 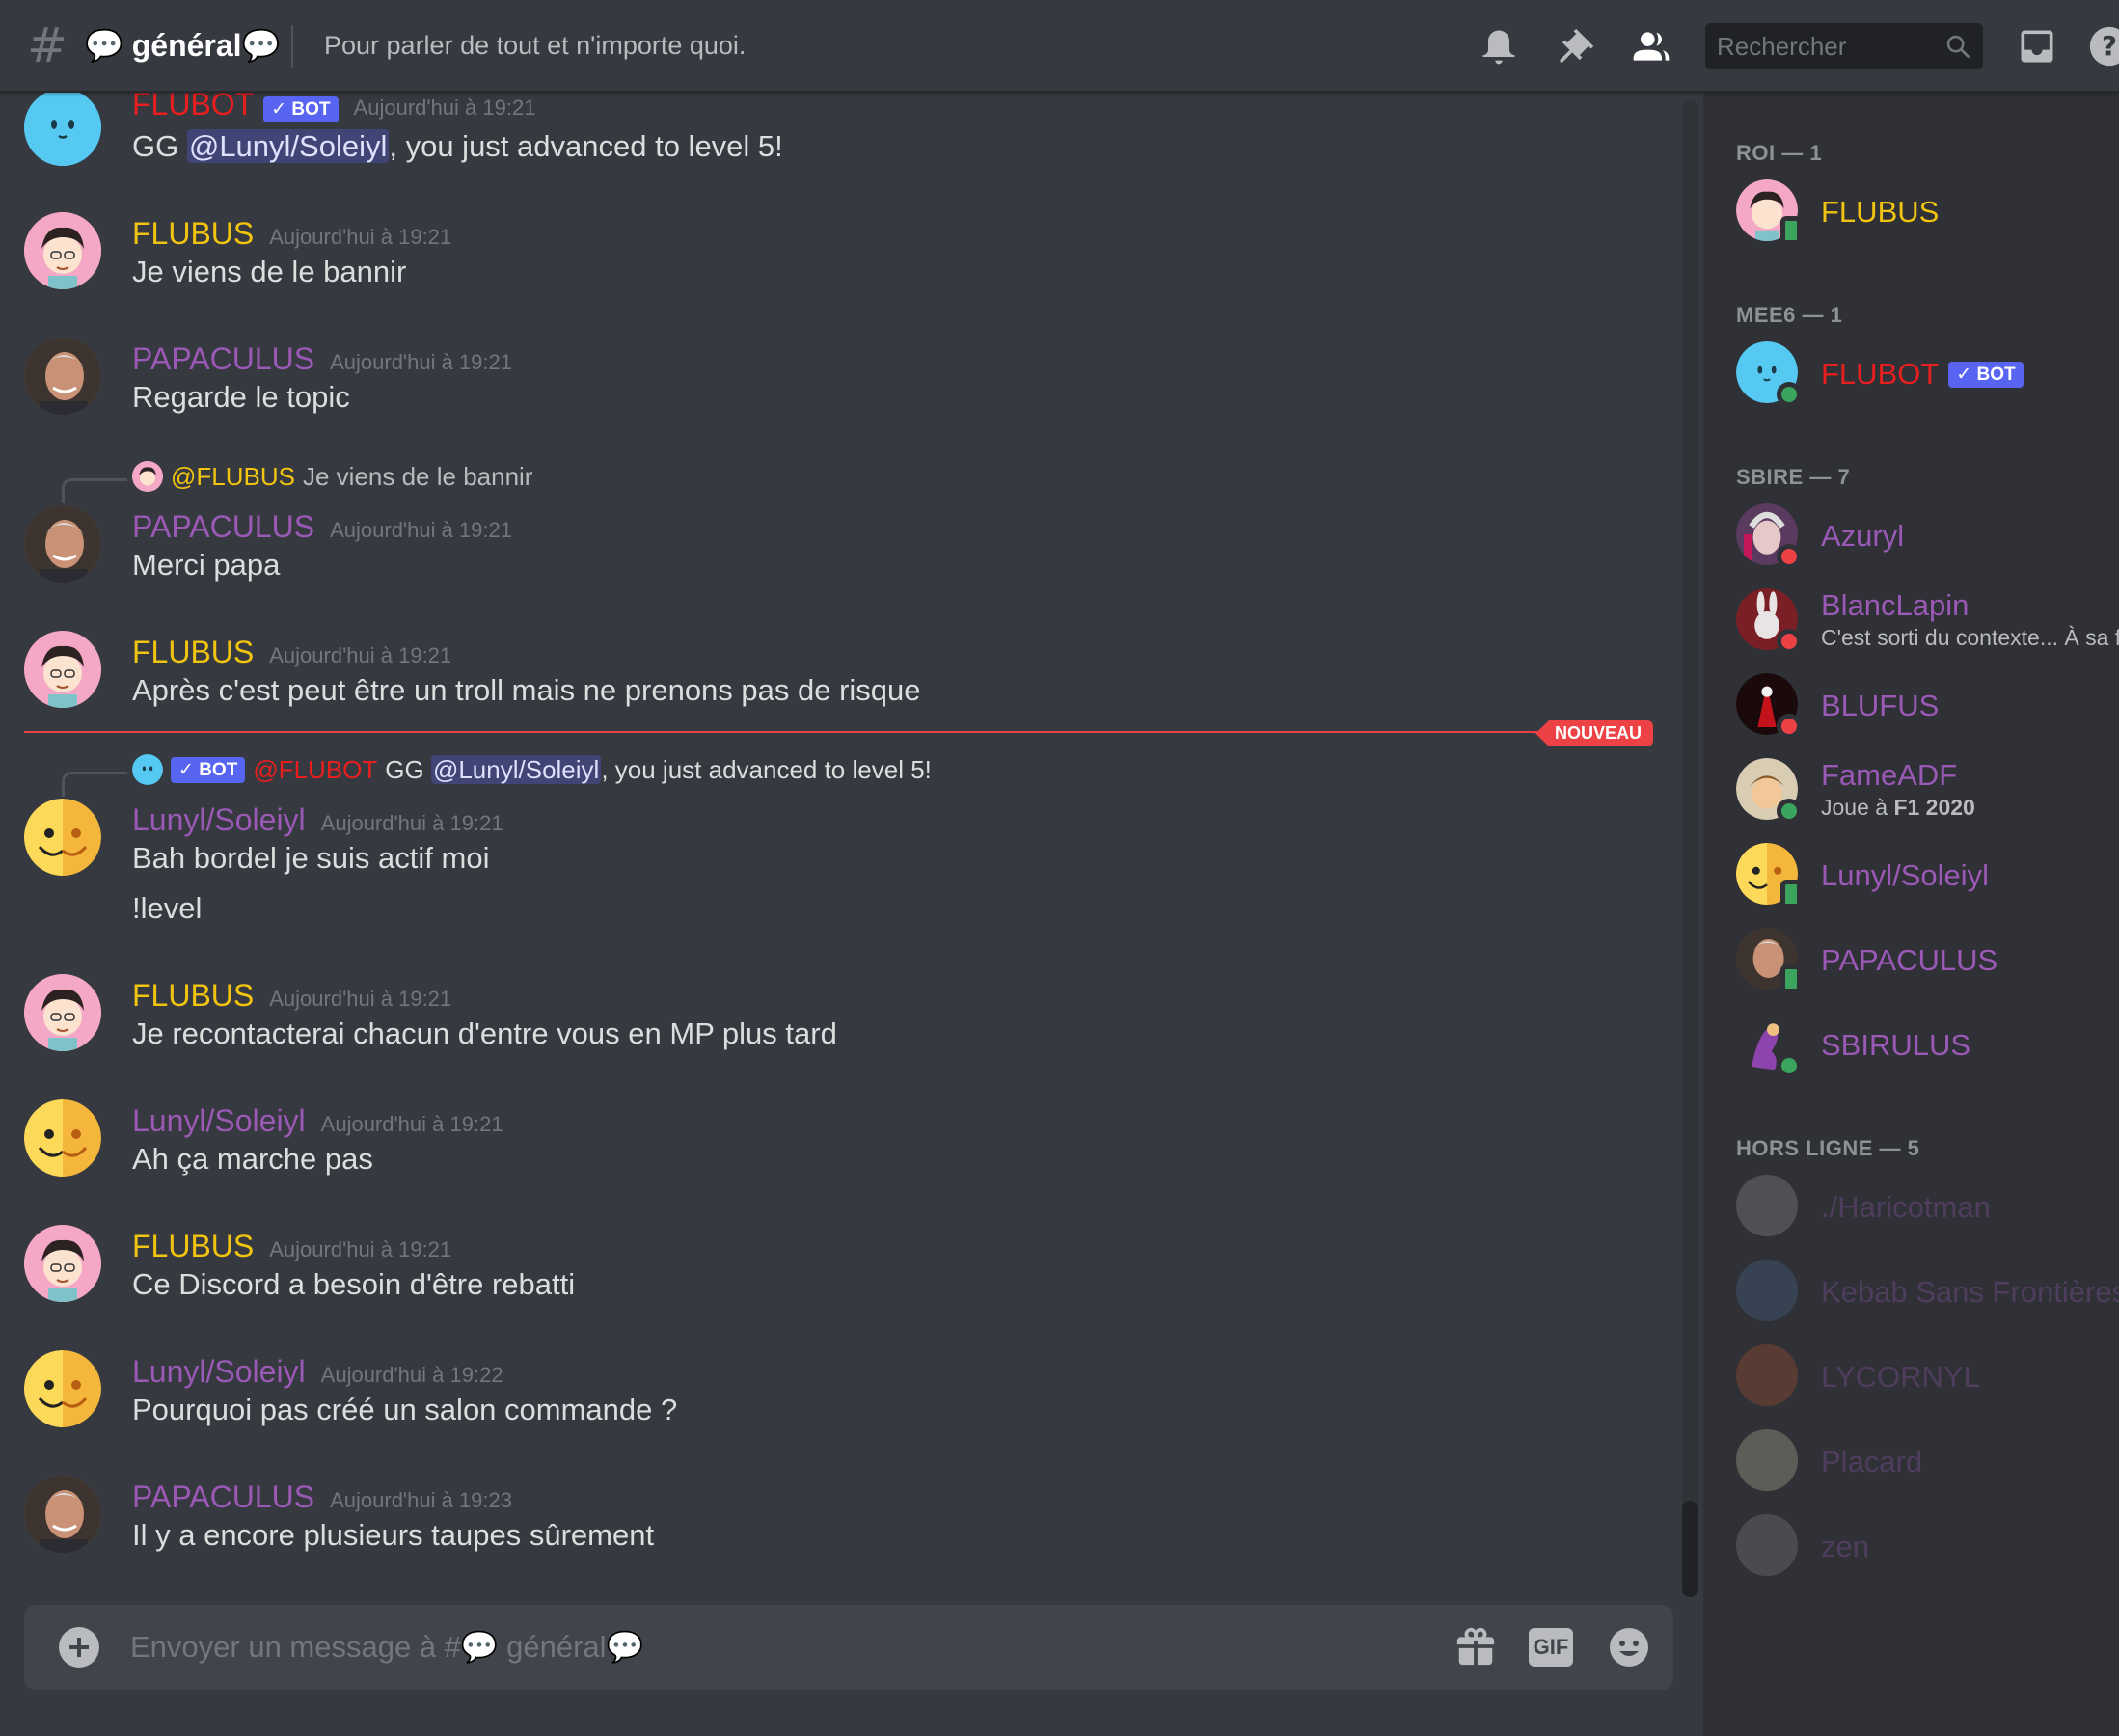 What do you see at coordinates (241, 397) in the screenshot?
I see `message-text: Regarde le topic` at bounding box center [241, 397].